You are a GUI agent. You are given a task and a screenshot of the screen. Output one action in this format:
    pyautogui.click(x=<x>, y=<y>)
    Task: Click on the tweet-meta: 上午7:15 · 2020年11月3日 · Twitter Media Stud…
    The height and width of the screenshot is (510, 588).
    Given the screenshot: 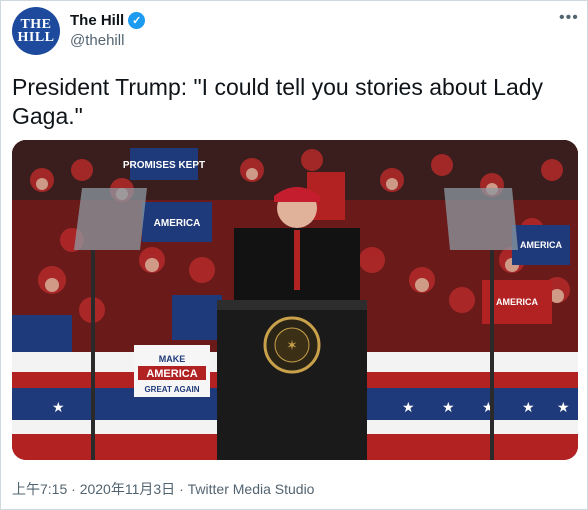 What is the action you would take?
    pyautogui.click(x=163, y=489)
    